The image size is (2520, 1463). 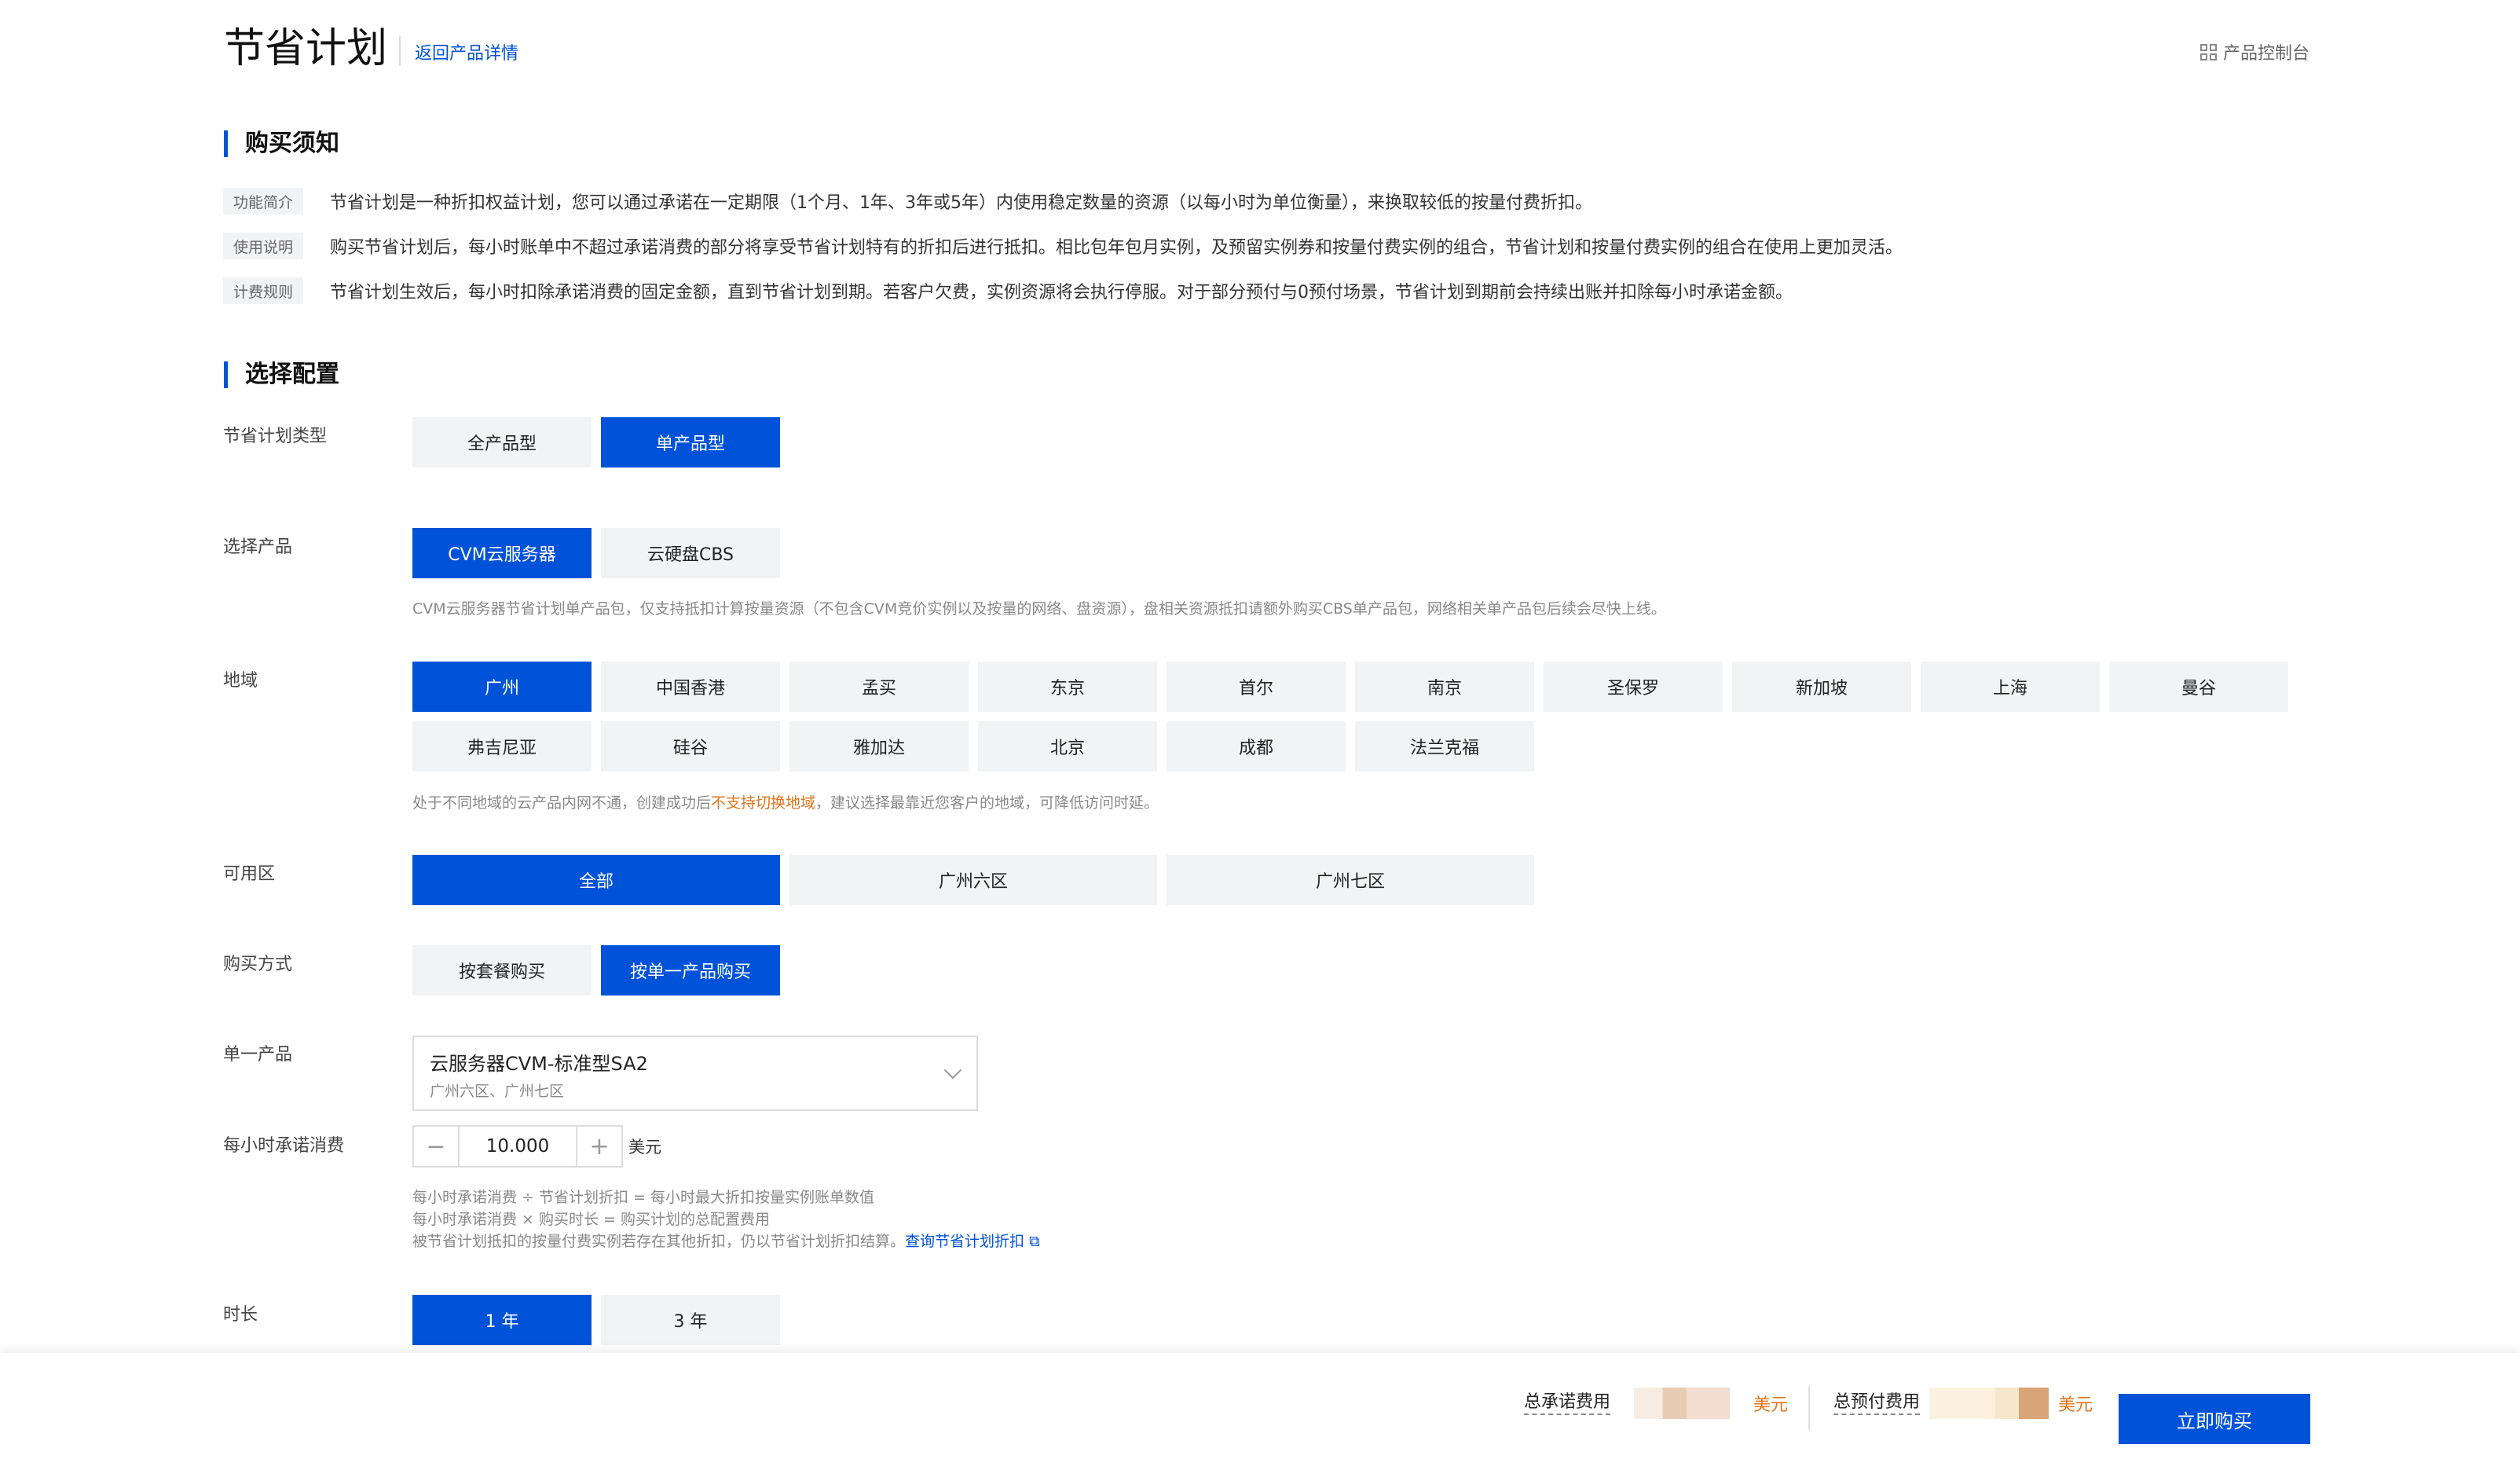 What do you see at coordinates (1444, 687) in the screenshot?
I see `region-option: 南京` at bounding box center [1444, 687].